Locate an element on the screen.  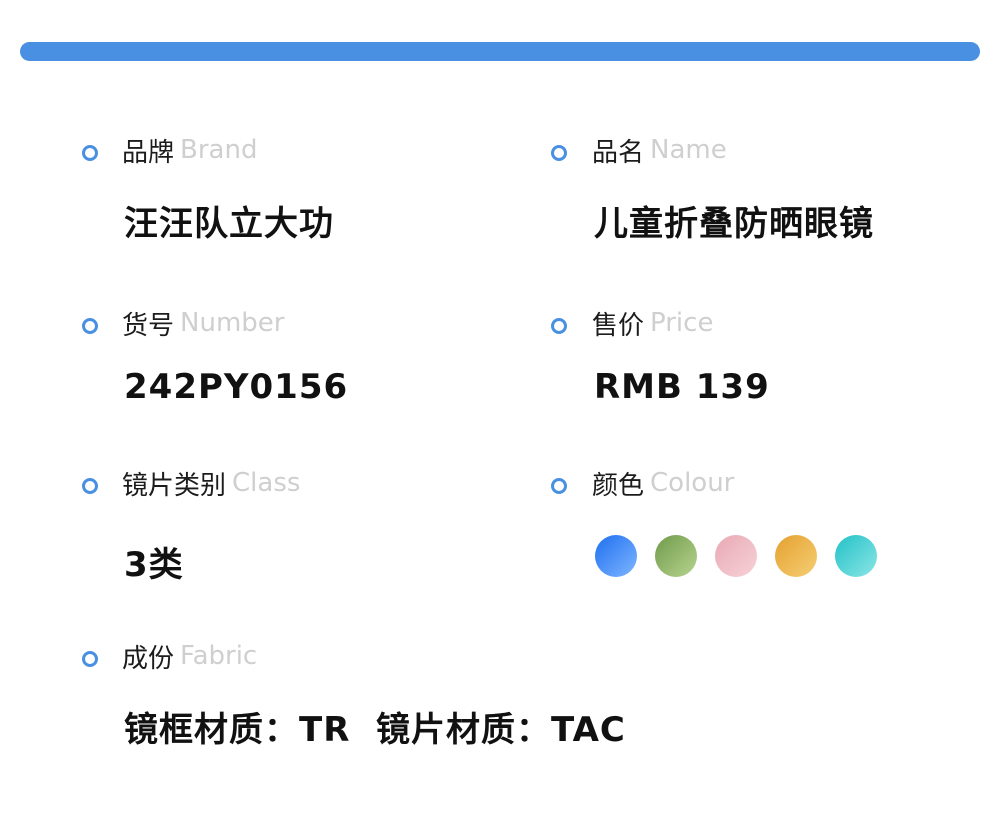
colour-label-cn: 颜色 is located at coordinates (618, 485).